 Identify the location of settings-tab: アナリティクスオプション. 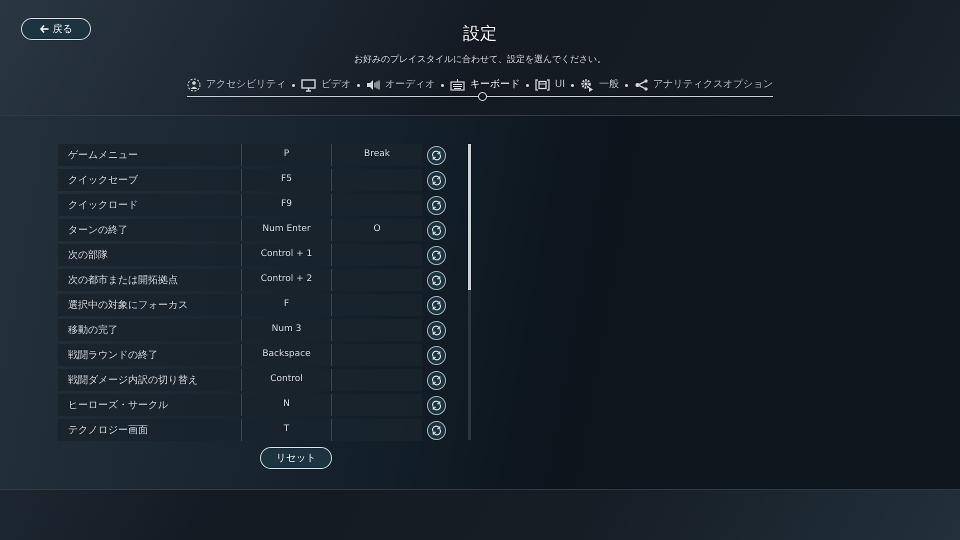
(704, 85).